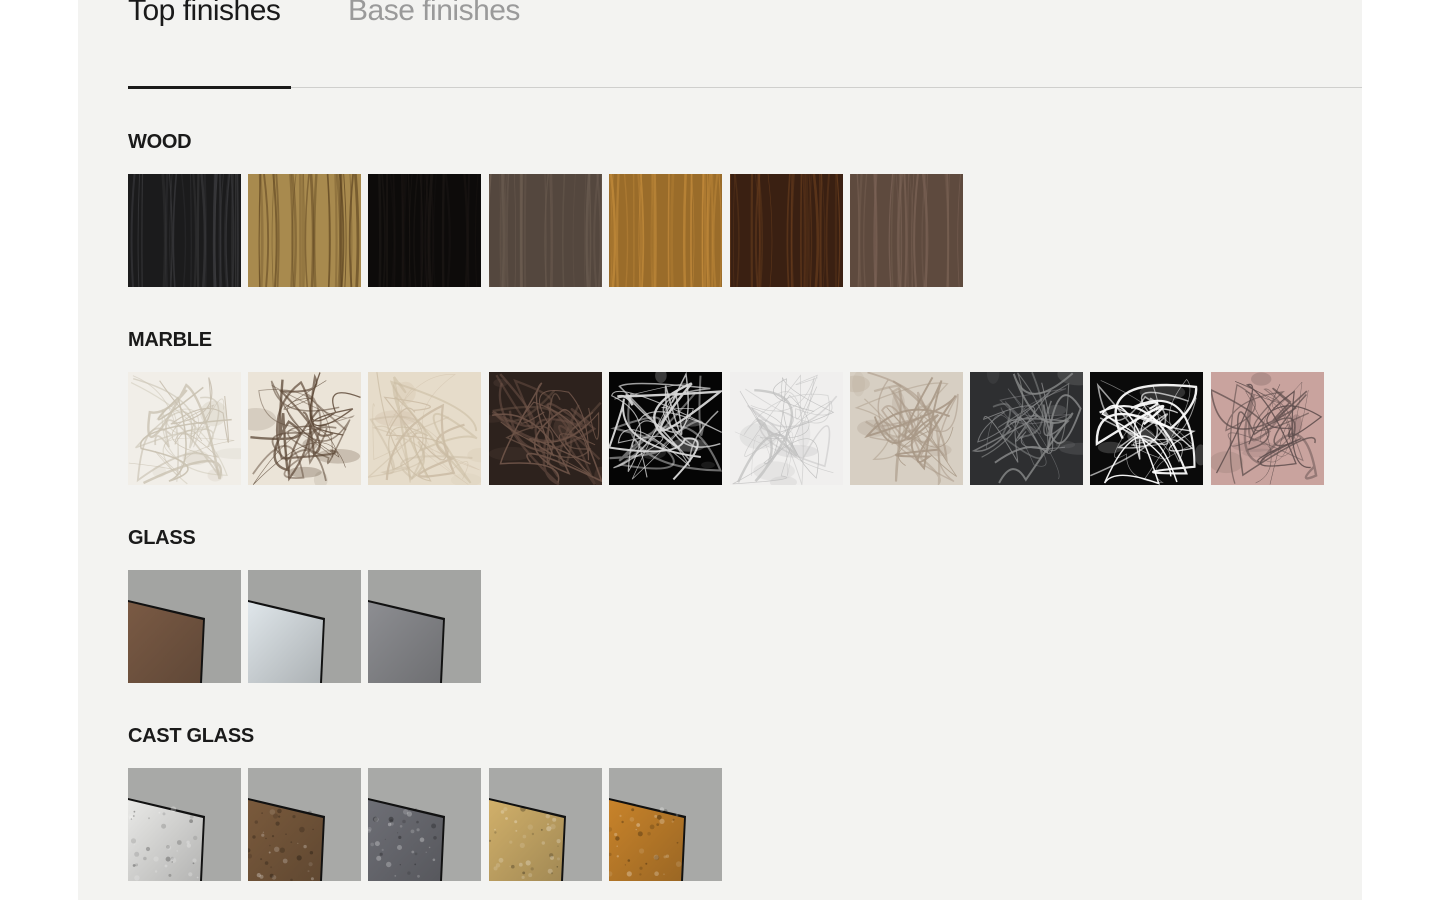 Image resolution: width=1440 pixels, height=900 pixels. What do you see at coordinates (160, 142) in the screenshot?
I see `section-title-wood: WOOD` at bounding box center [160, 142].